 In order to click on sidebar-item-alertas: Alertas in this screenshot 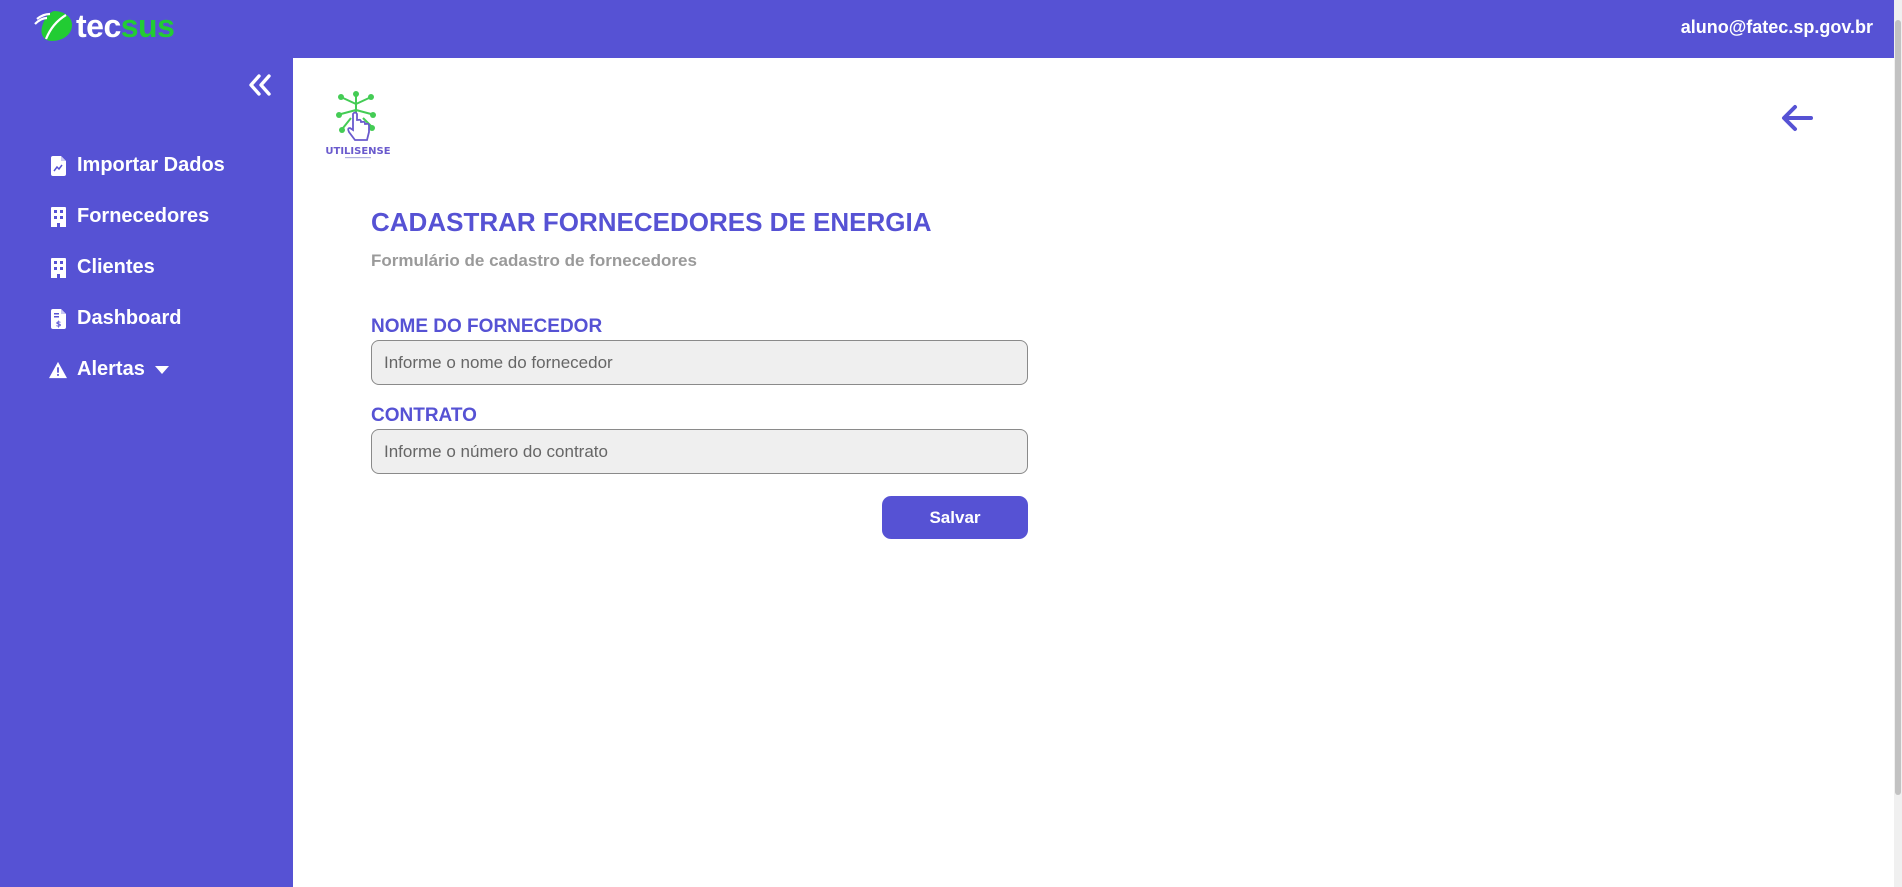, I will do `click(137, 369)`.